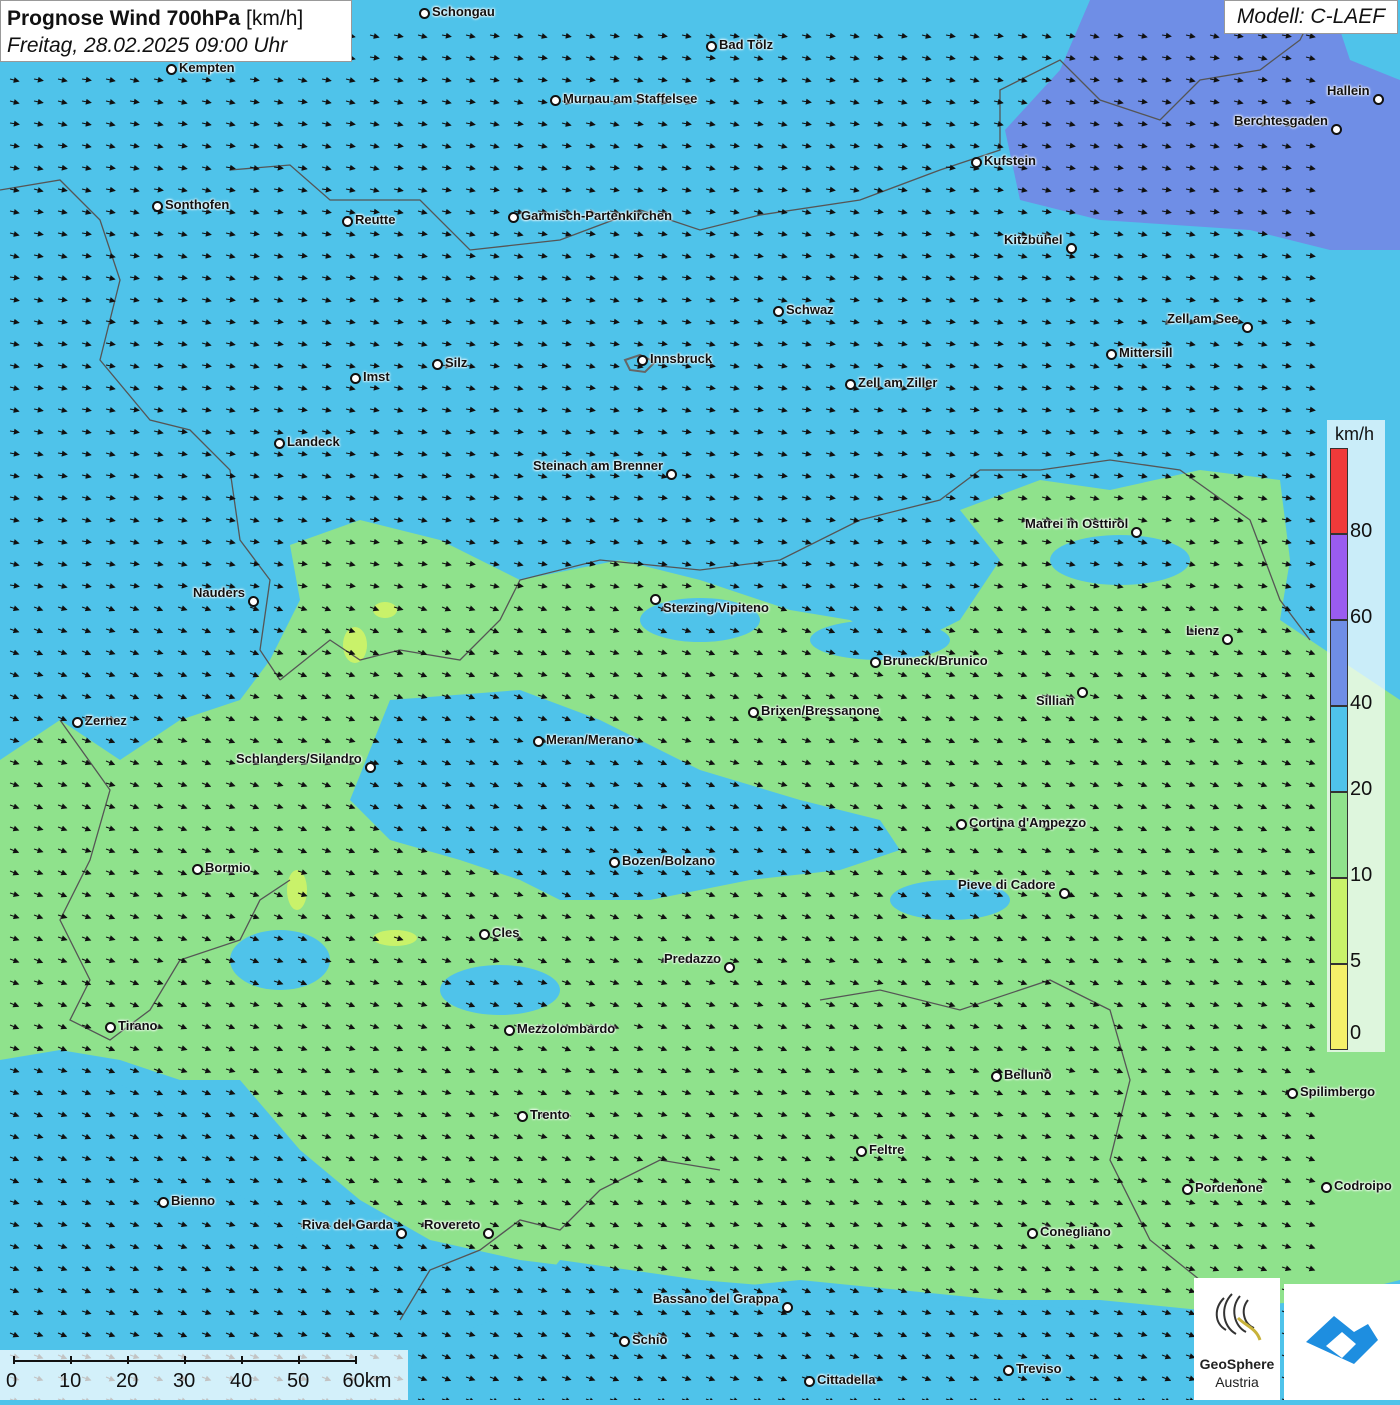 This screenshot has width=1400, height=1405. What do you see at coordinates (1028, 1074) in the screenshot?
I see `city-label: Belluno` at bounding box center [1028, 1074].